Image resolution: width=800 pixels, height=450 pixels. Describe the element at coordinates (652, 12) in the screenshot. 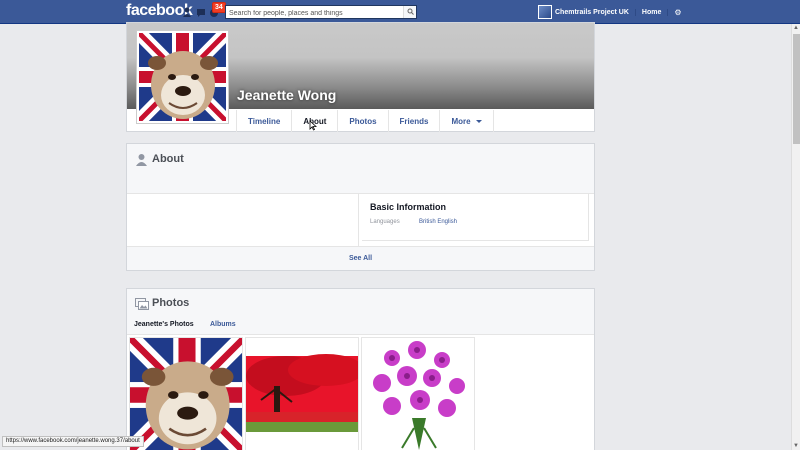

I see `nav-home-link: Home` at that location.